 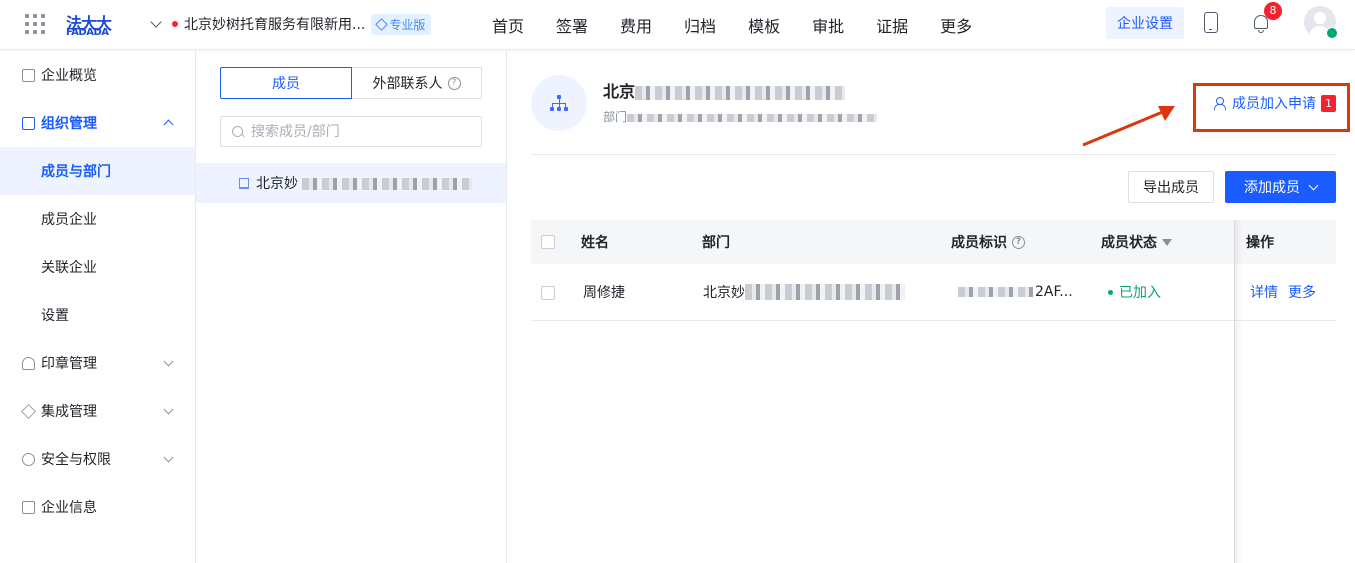 I want to click on main-nav: 首页 签署 费用 归档 模板 审批 证据 更多, so click(x=748, y=25).